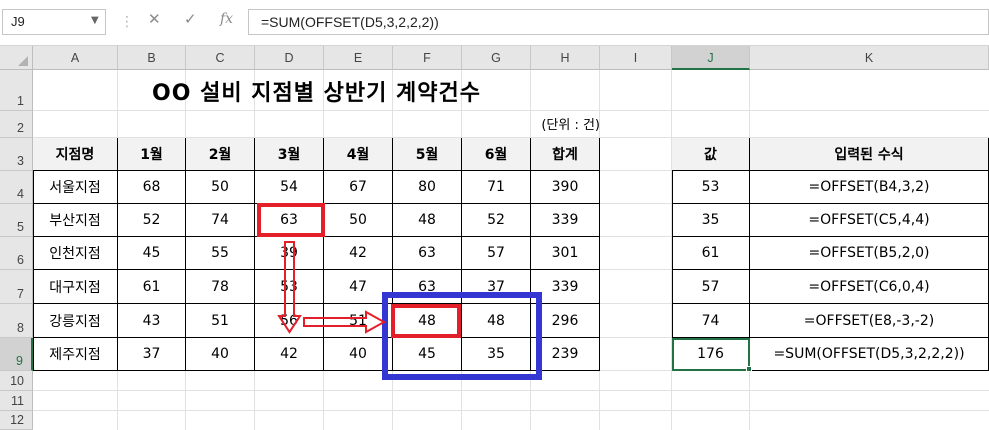  I want to click on row-number: 12, so click(17, 420).